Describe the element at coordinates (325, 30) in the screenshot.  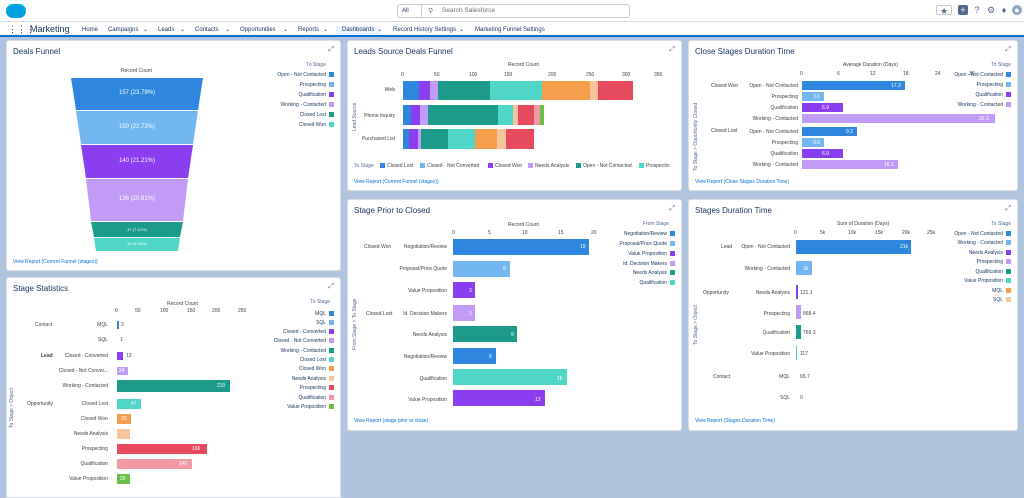
I see `reports-chevron-down-icon: ⌄` at that location.